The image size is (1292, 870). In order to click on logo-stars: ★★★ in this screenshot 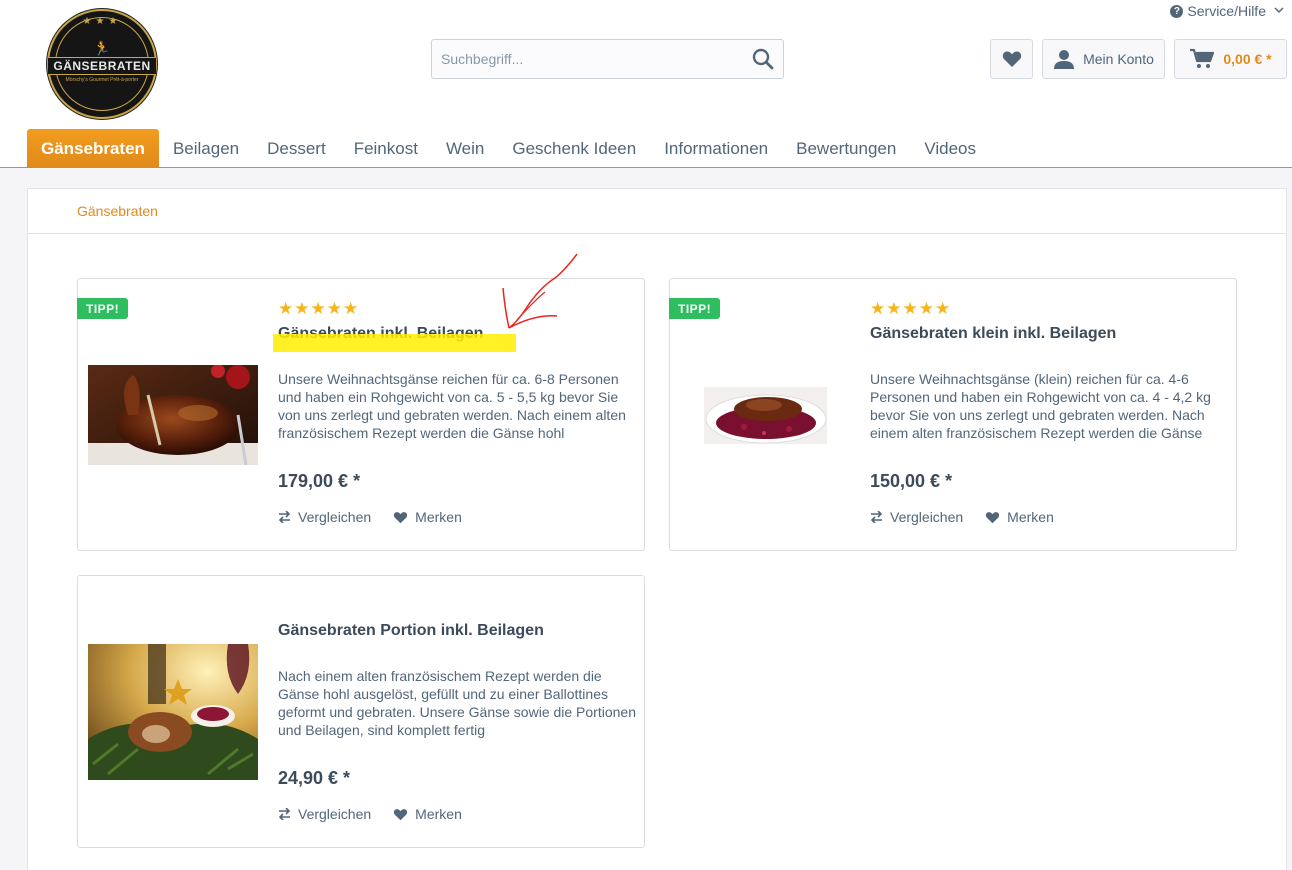, I will do `click(102, 21)`.